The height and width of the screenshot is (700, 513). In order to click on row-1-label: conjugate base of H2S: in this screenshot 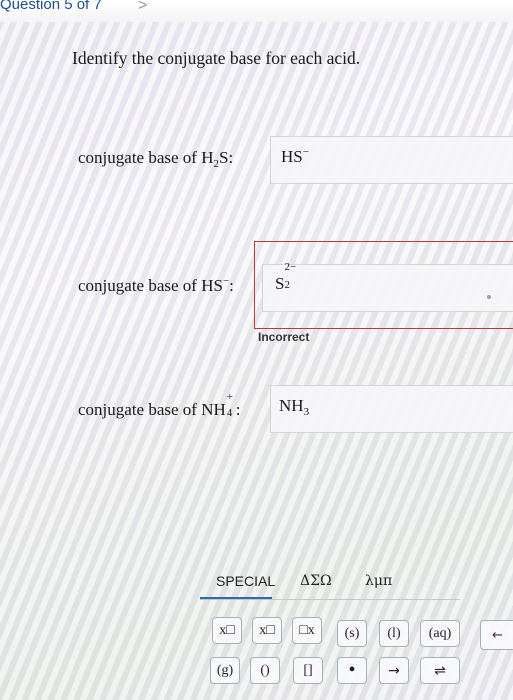, I will do `click(156, 159)`.